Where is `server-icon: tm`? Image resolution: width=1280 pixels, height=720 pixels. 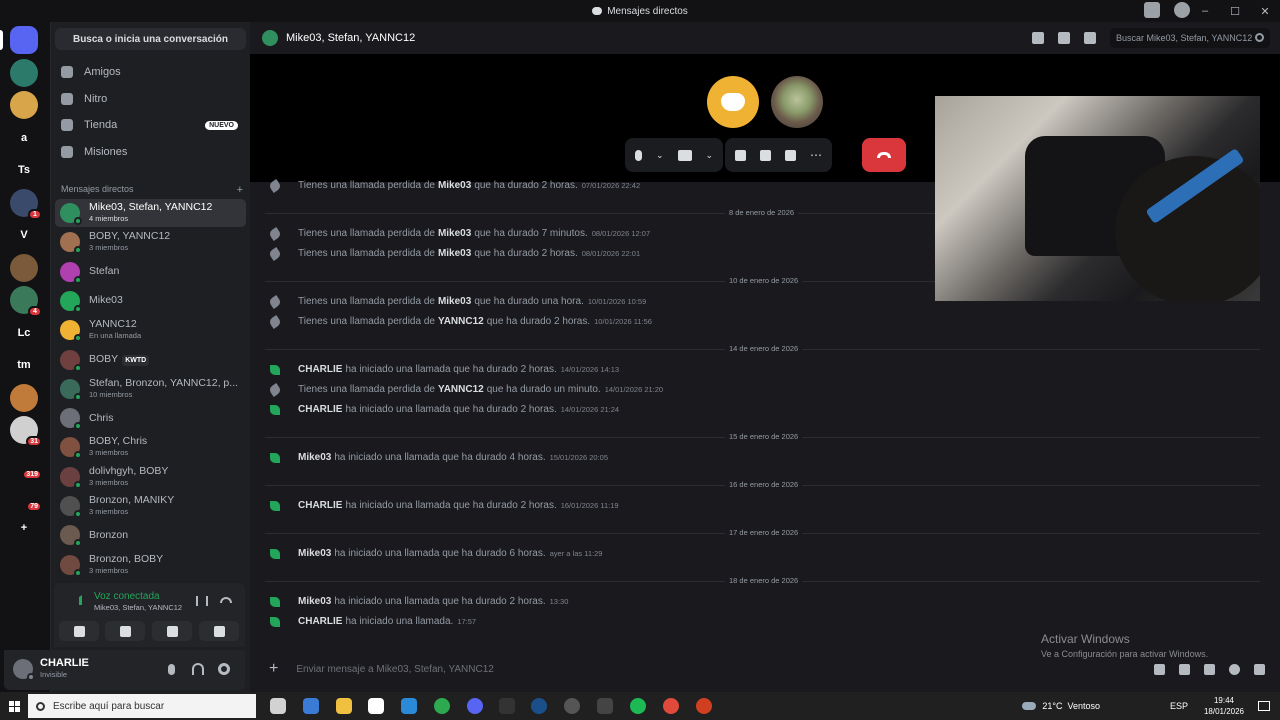 server-icon: tm is located at coordinates (24, 365).